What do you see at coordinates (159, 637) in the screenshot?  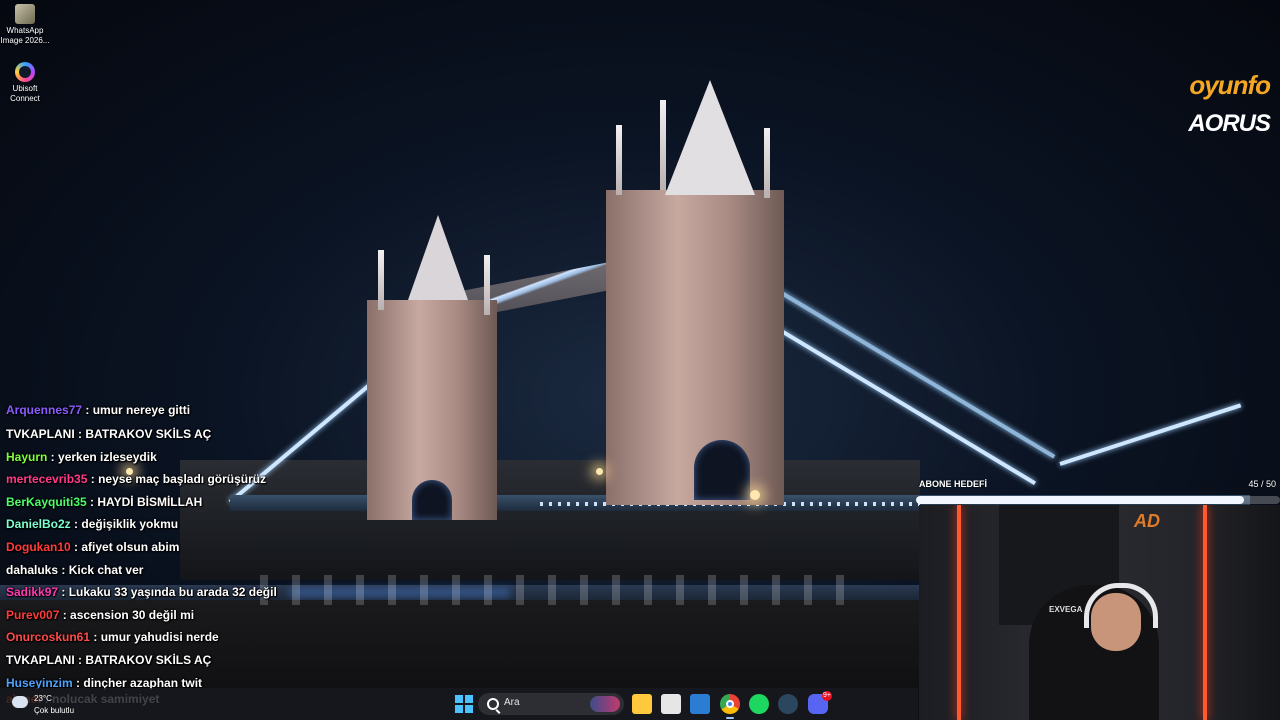 I see `chat-text: umur yahudisi nerde` at bounding box center [159, 637].